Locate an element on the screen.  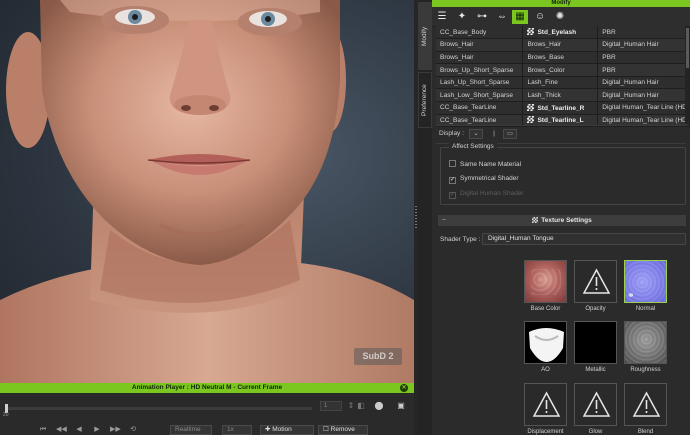
texture-slot-base-color: Base Color is located at coordinates (545, 286).